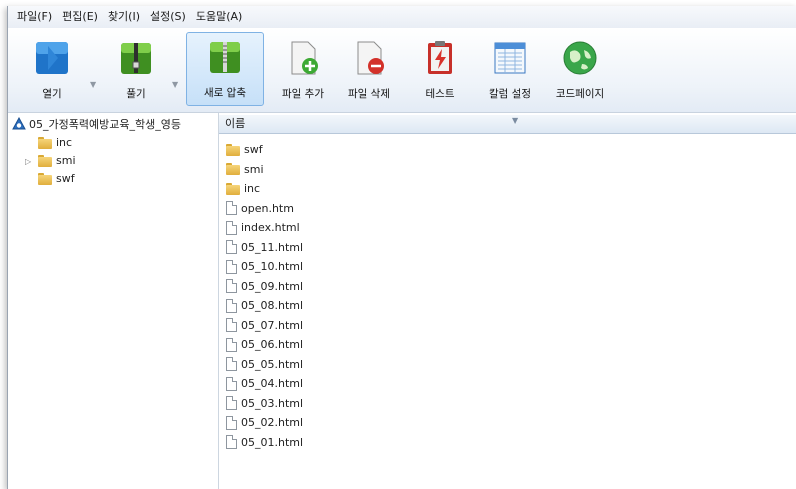 Image resolution: width=796 pixels, height=489 pixels. I want to click on new-archive-button: 새로 압축, so click(225, 69).